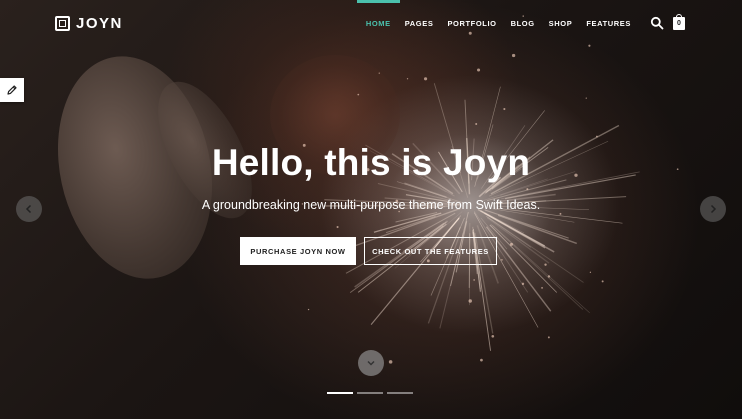  What do you see at coordinates (561, 23) in the screenshot?
I see `nav-item-shop: SHOP` at bounding box center [561, 23].